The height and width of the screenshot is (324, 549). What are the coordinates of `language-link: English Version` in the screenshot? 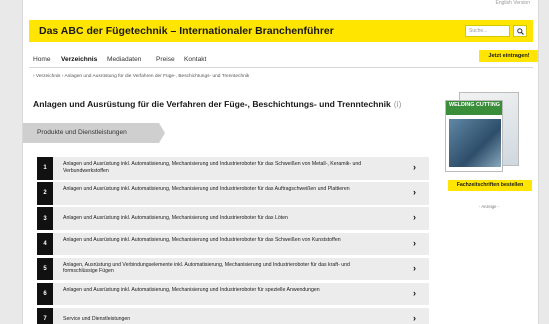 It's located at (513, 3).